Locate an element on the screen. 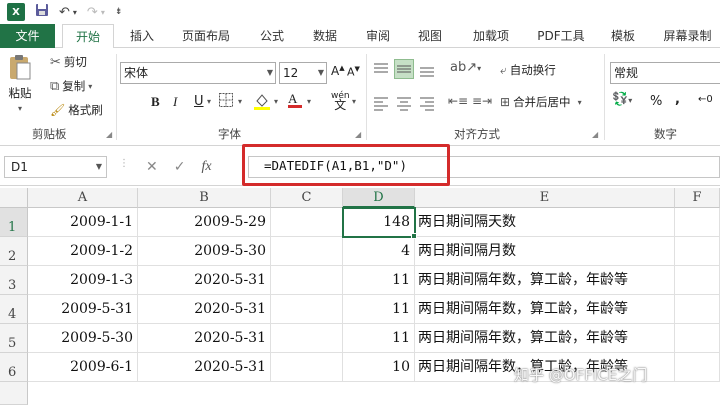  tab-formulas: 公式 is located at coordinates (272, 36).